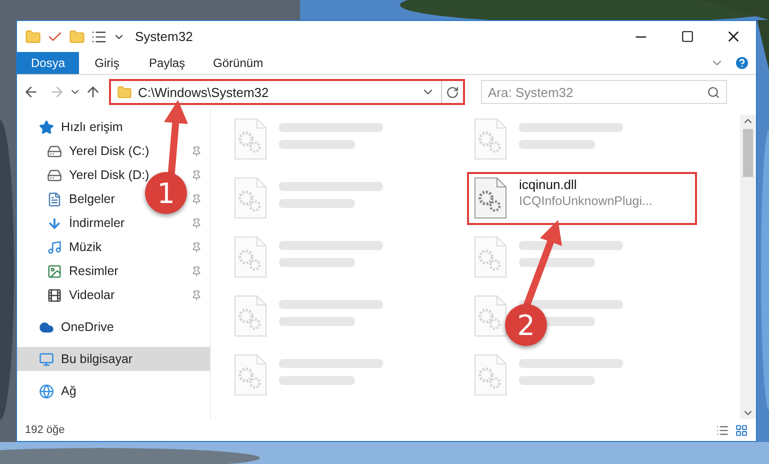 This screenshot has width=769, height=464. What do you see at coordinates (54, 247) in the screenshot?
I see `music-icon` at bounding box center [54, 247].